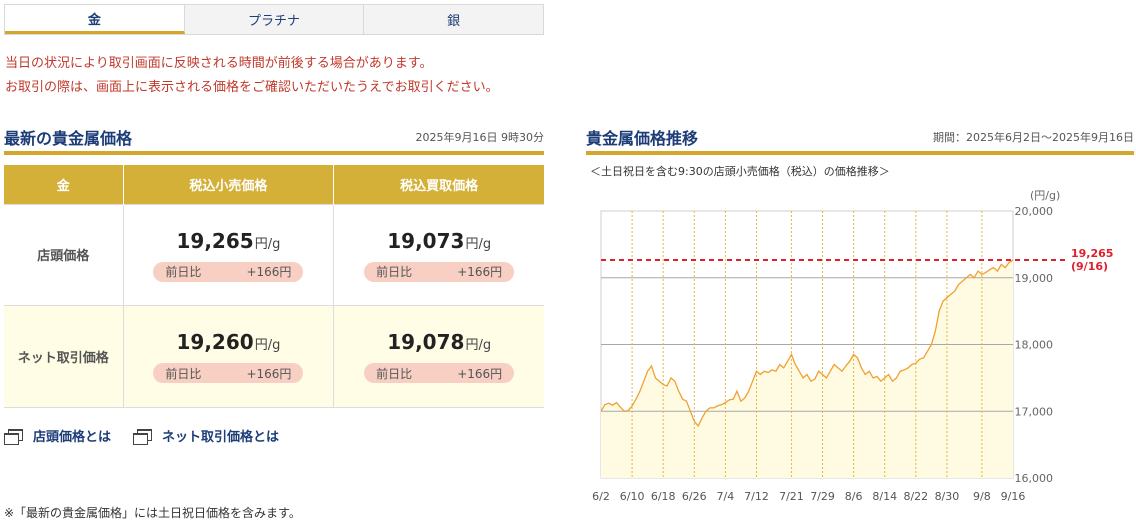 This screenshot has height=525, width=1136. I want to click on store-price-info-label: 店頭価格とは, so click(72, 437).